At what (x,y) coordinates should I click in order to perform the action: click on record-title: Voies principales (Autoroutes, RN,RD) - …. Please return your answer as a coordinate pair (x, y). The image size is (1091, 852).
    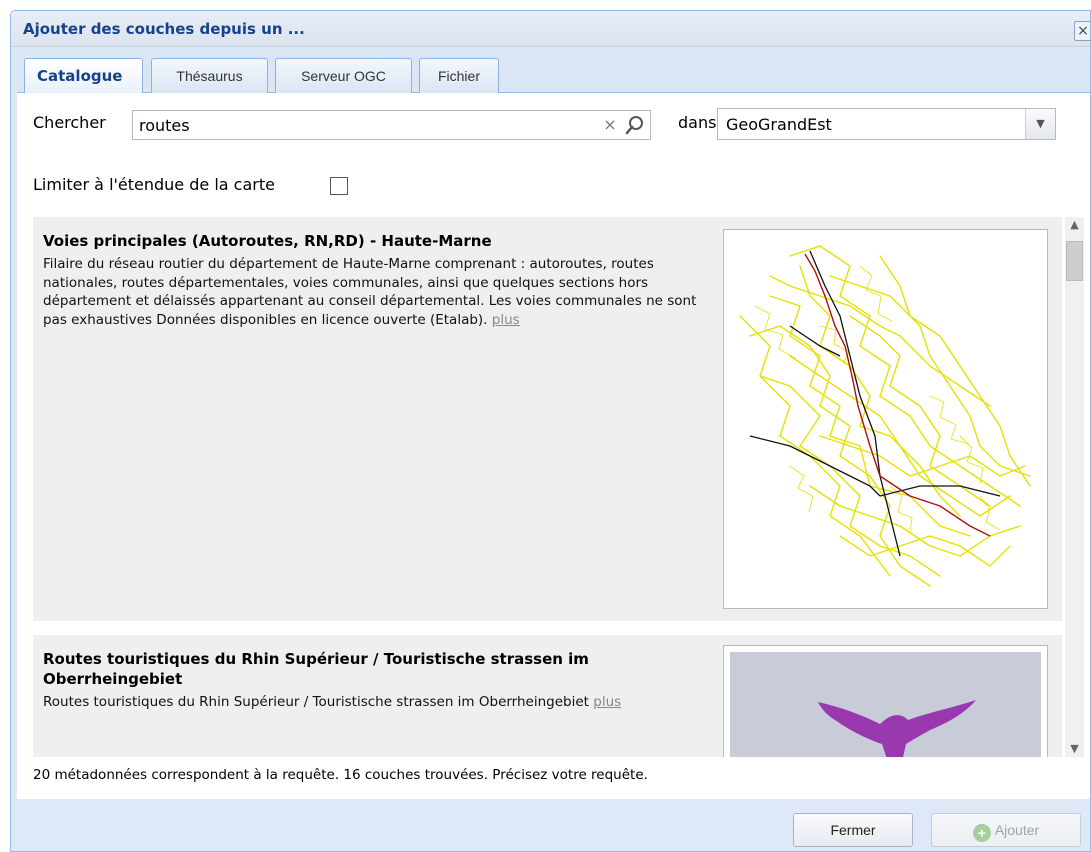
    Looking at the image, I should click on (267, 241).